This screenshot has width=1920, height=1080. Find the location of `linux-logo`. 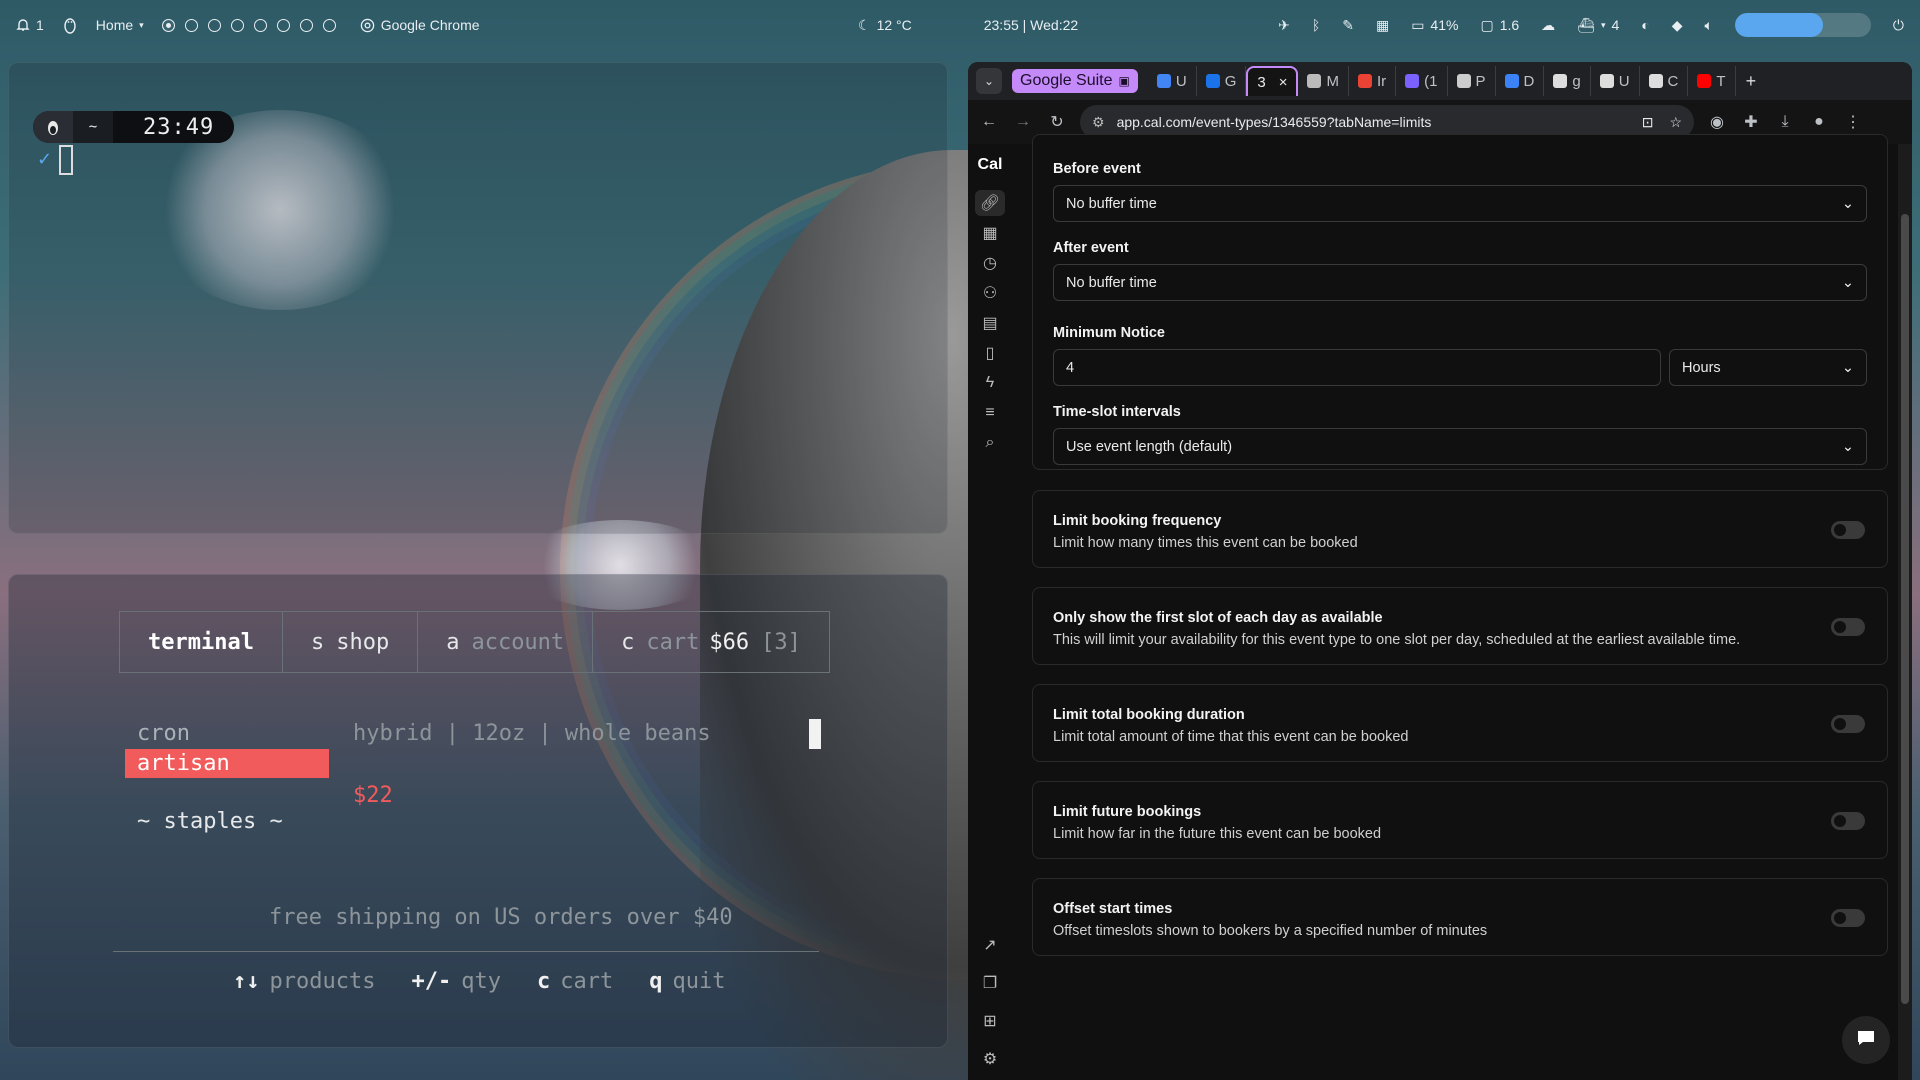

linux-logo is located at coordinates (70, 25).